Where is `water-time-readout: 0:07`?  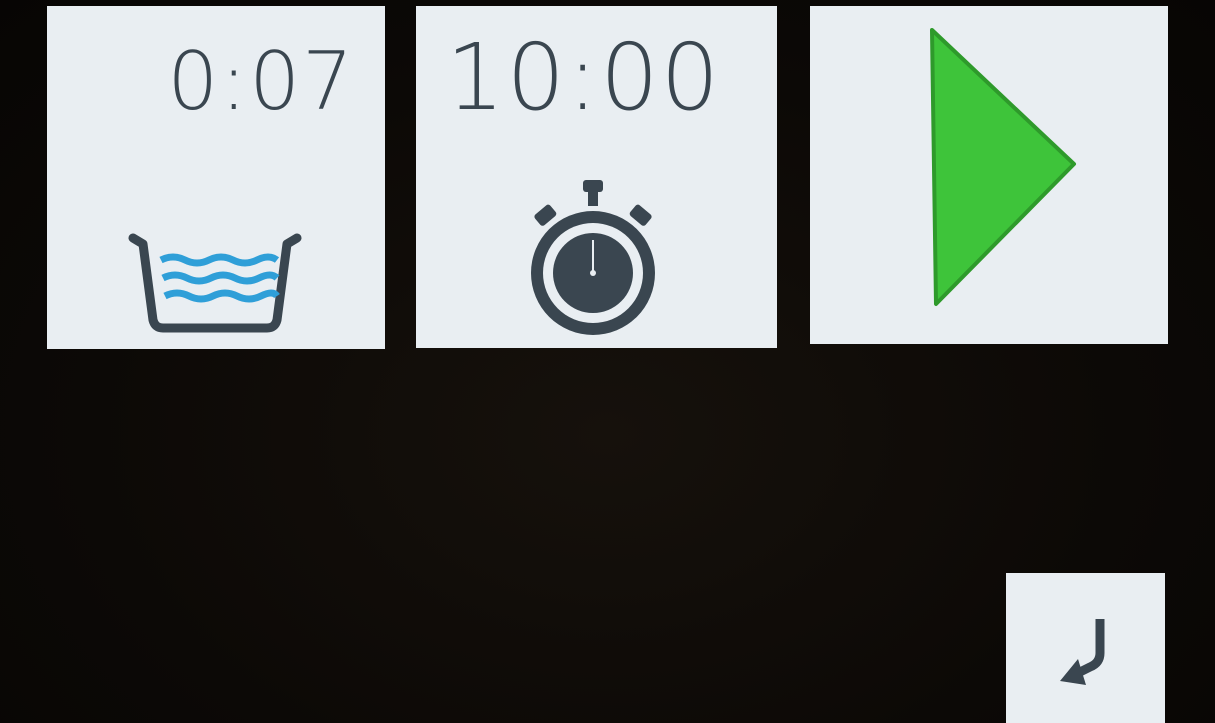 water-time-readout: 0:07 is located at coordinates (261, 81).